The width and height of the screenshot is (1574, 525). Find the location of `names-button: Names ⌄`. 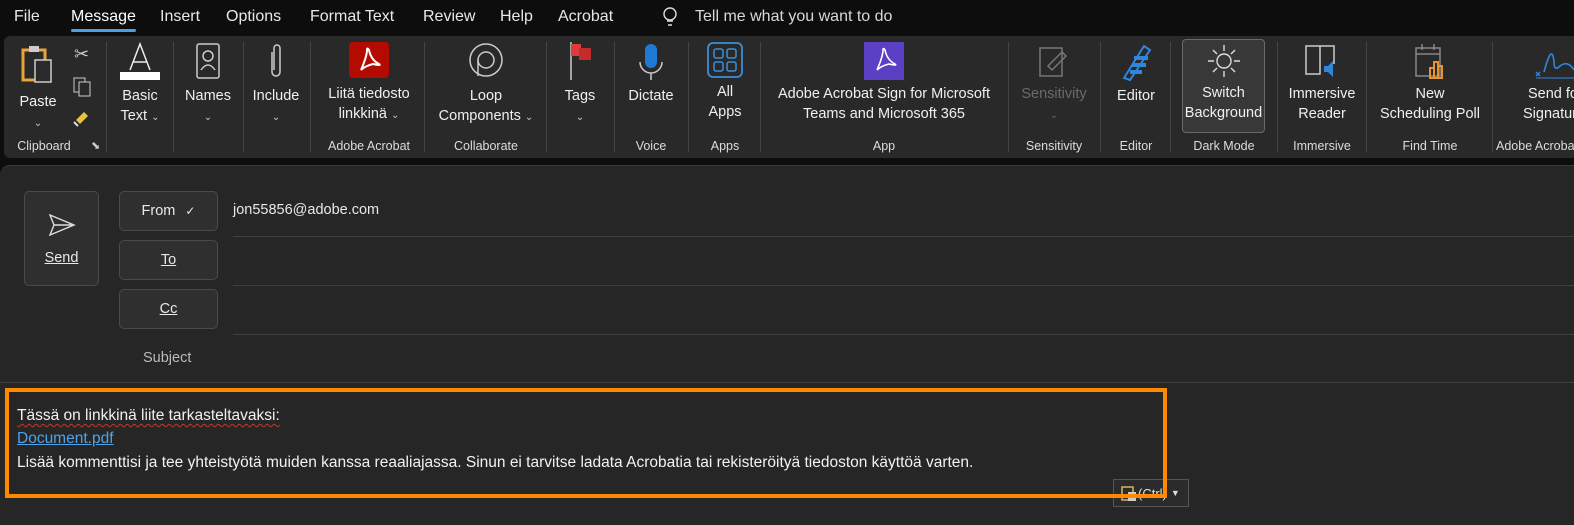

names-button: Names ⌄ is located at coordinates (208, 85).